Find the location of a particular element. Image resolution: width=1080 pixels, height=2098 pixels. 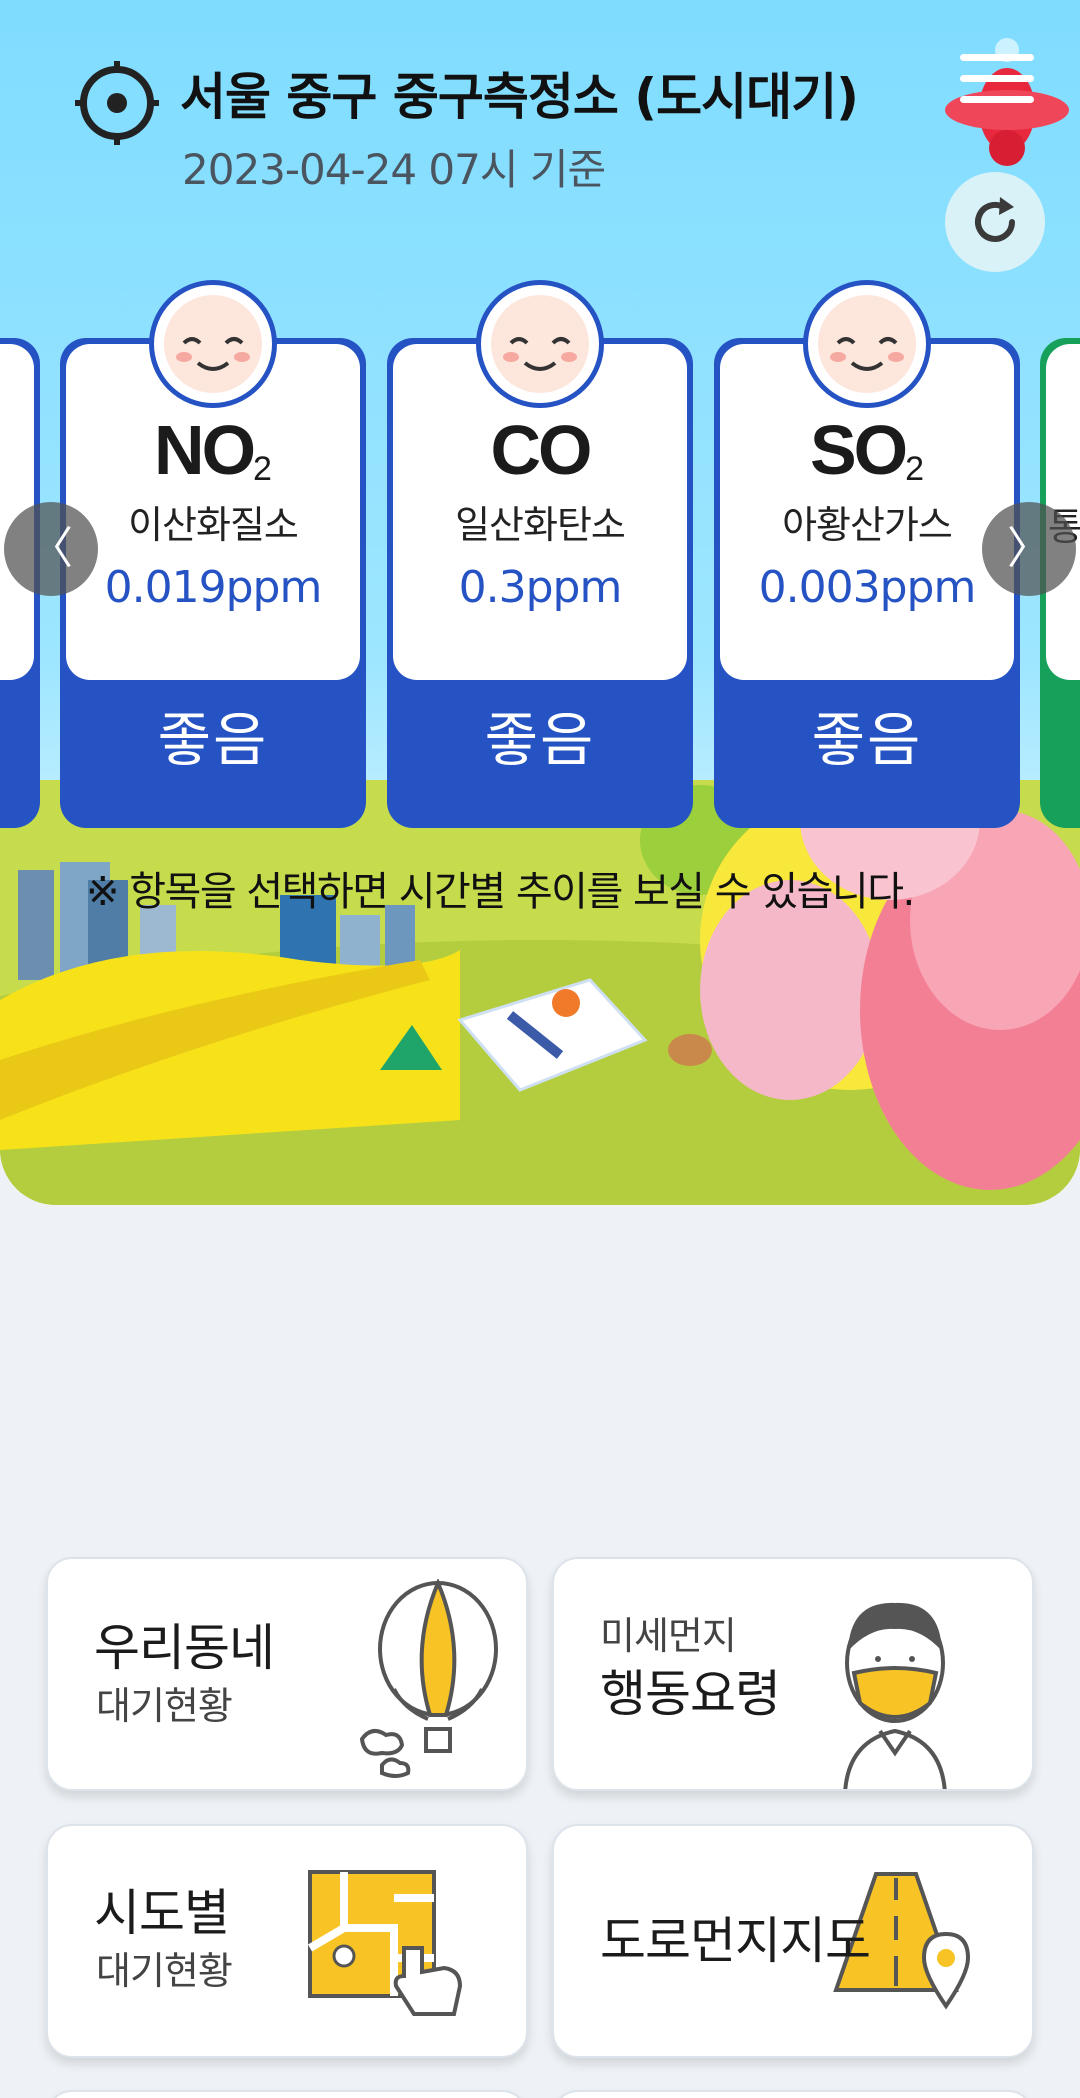

tile-next-row-right is located at coordinates (793, 2094).